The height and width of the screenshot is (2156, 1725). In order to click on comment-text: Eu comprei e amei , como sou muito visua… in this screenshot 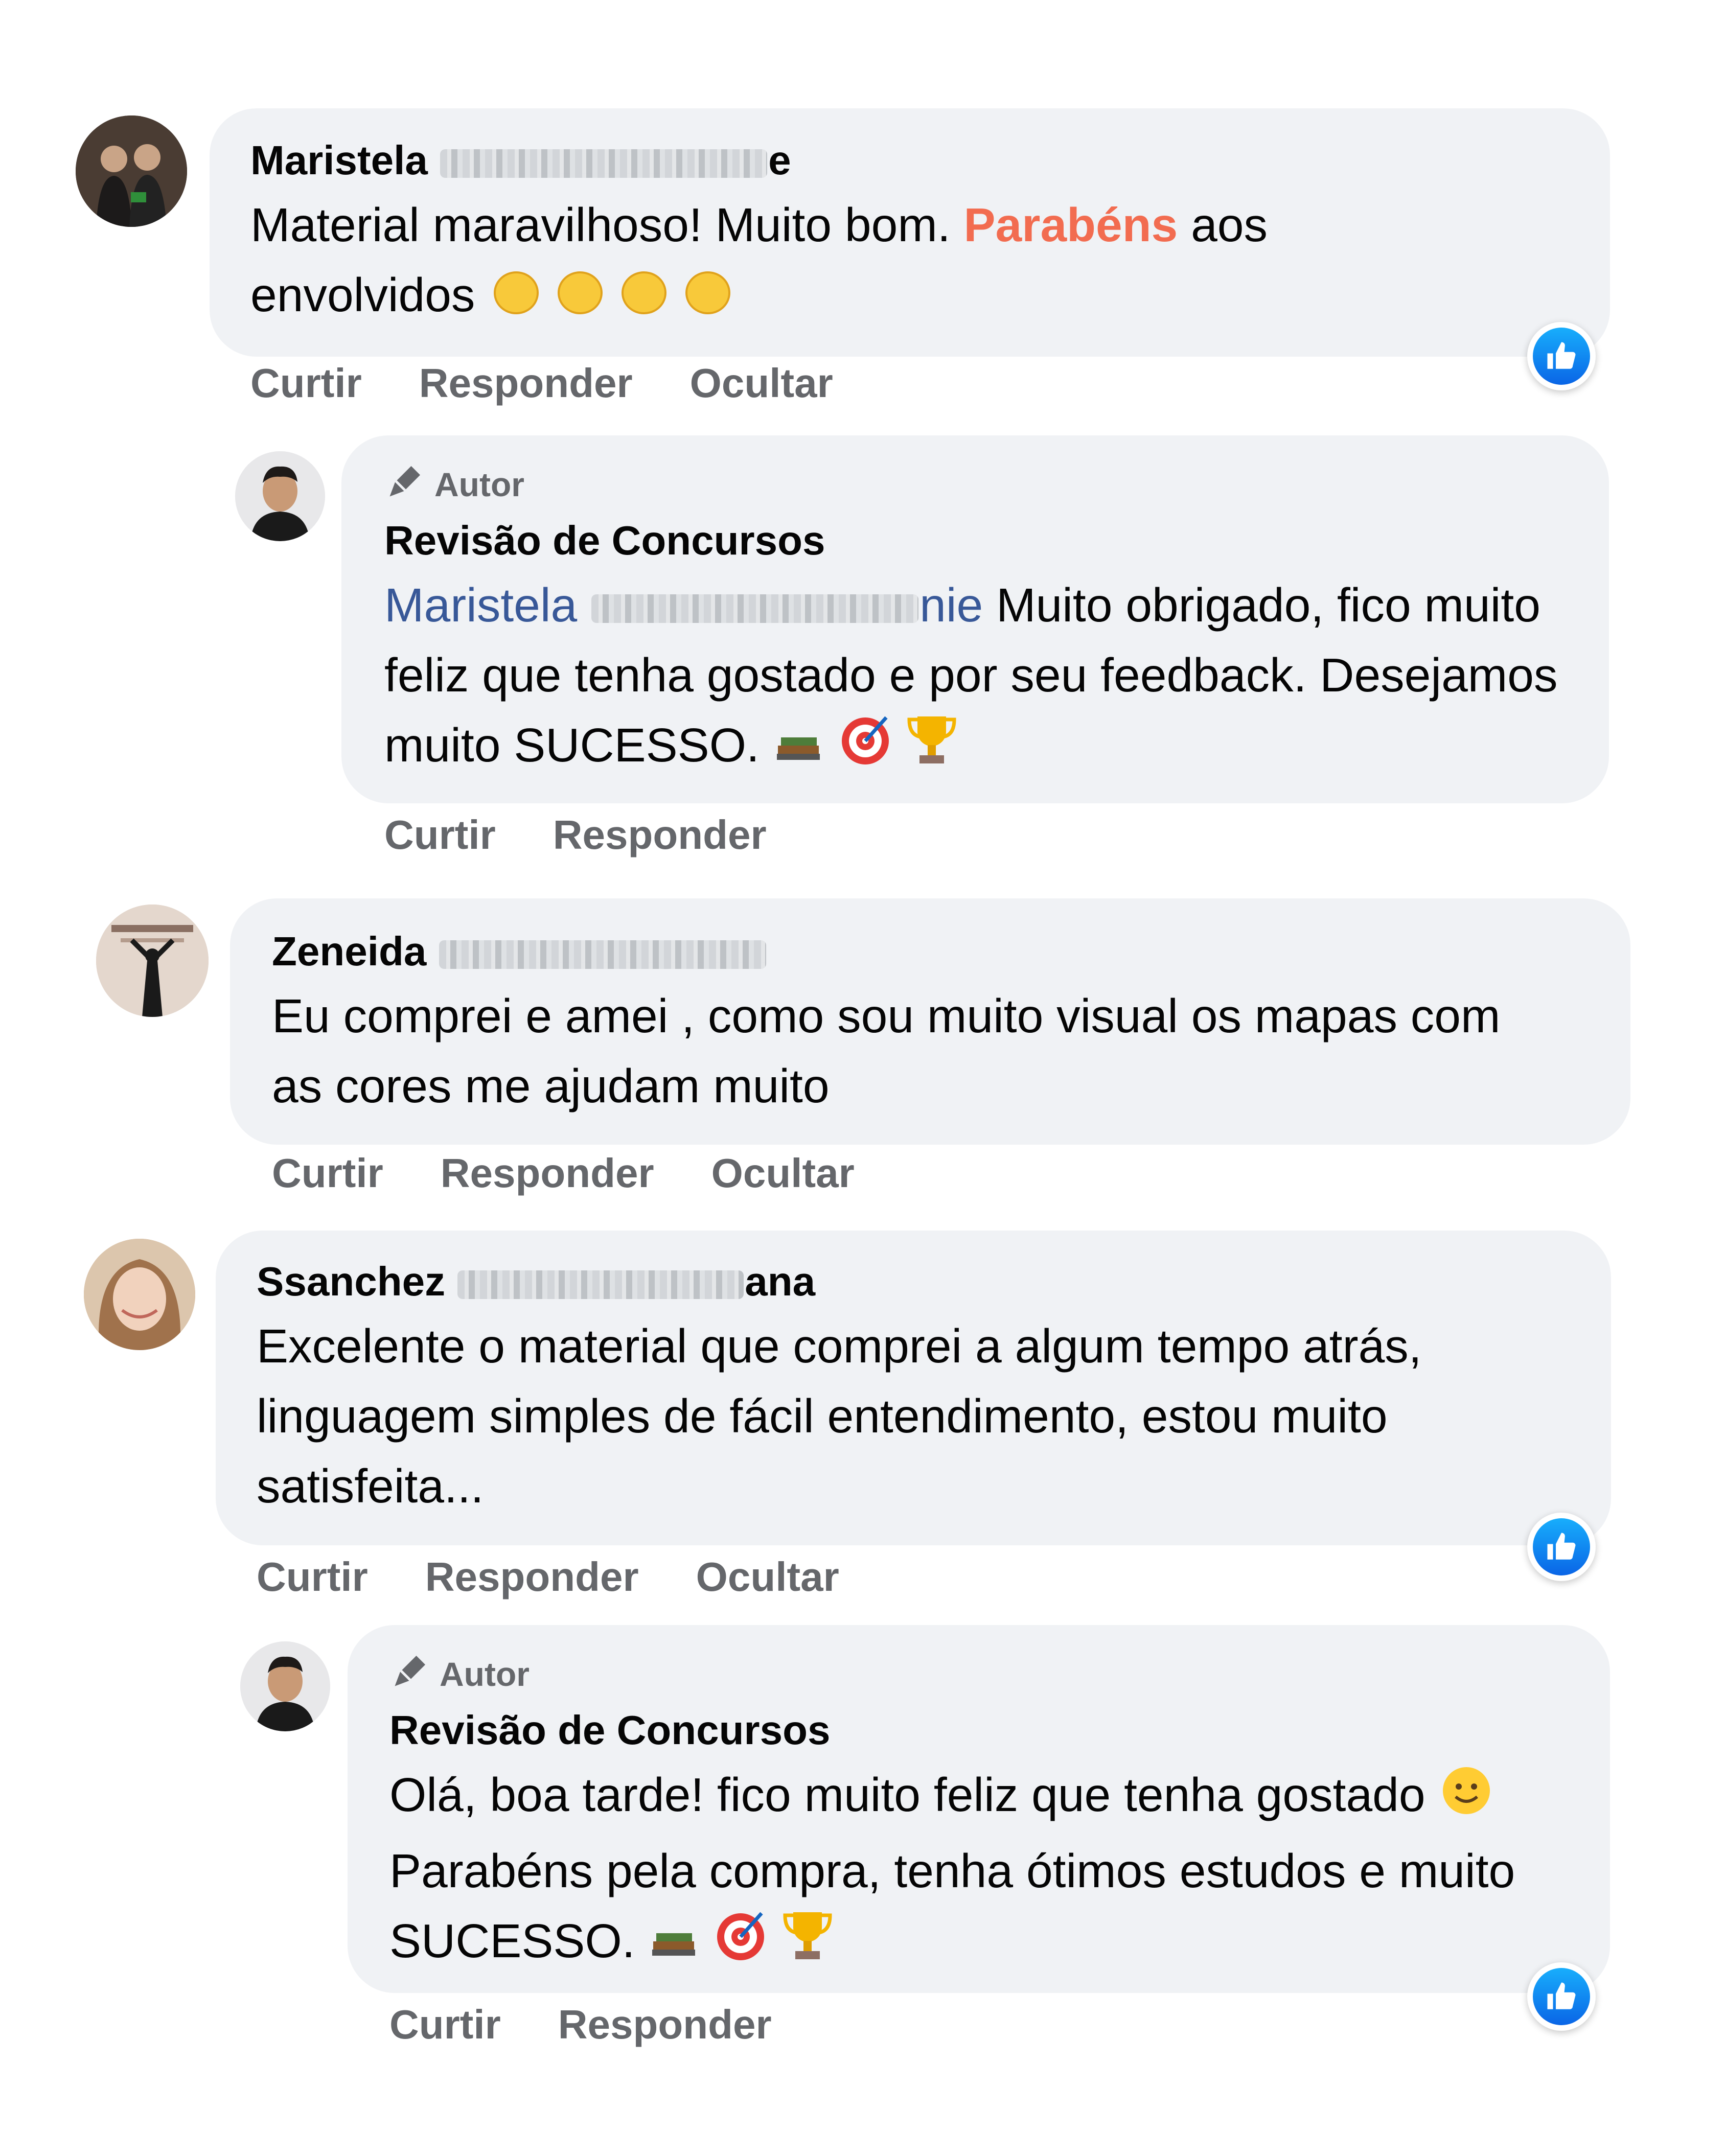, I will do `click(886, 1051)`.